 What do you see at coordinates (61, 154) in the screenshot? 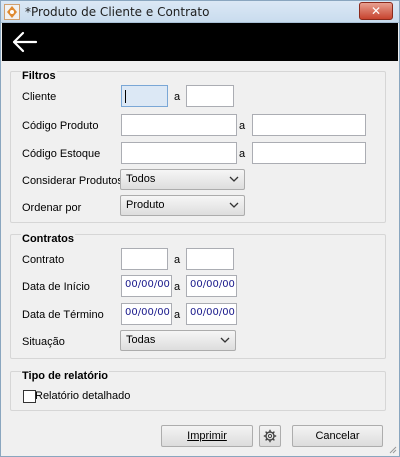
I see `codigo-estoque-label: Código Estoque` at bounding box center [61, 154].